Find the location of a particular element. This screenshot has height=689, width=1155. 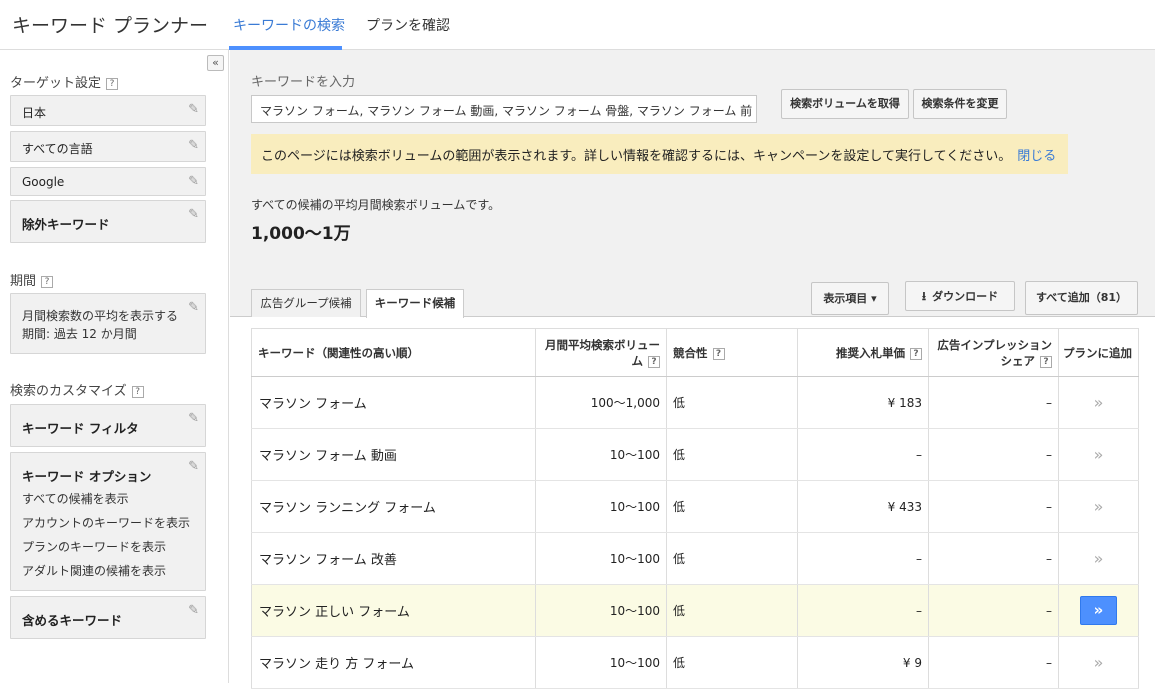

keyword-cell: マラソン フォーム 動画 is located at coordinates (393, 454).